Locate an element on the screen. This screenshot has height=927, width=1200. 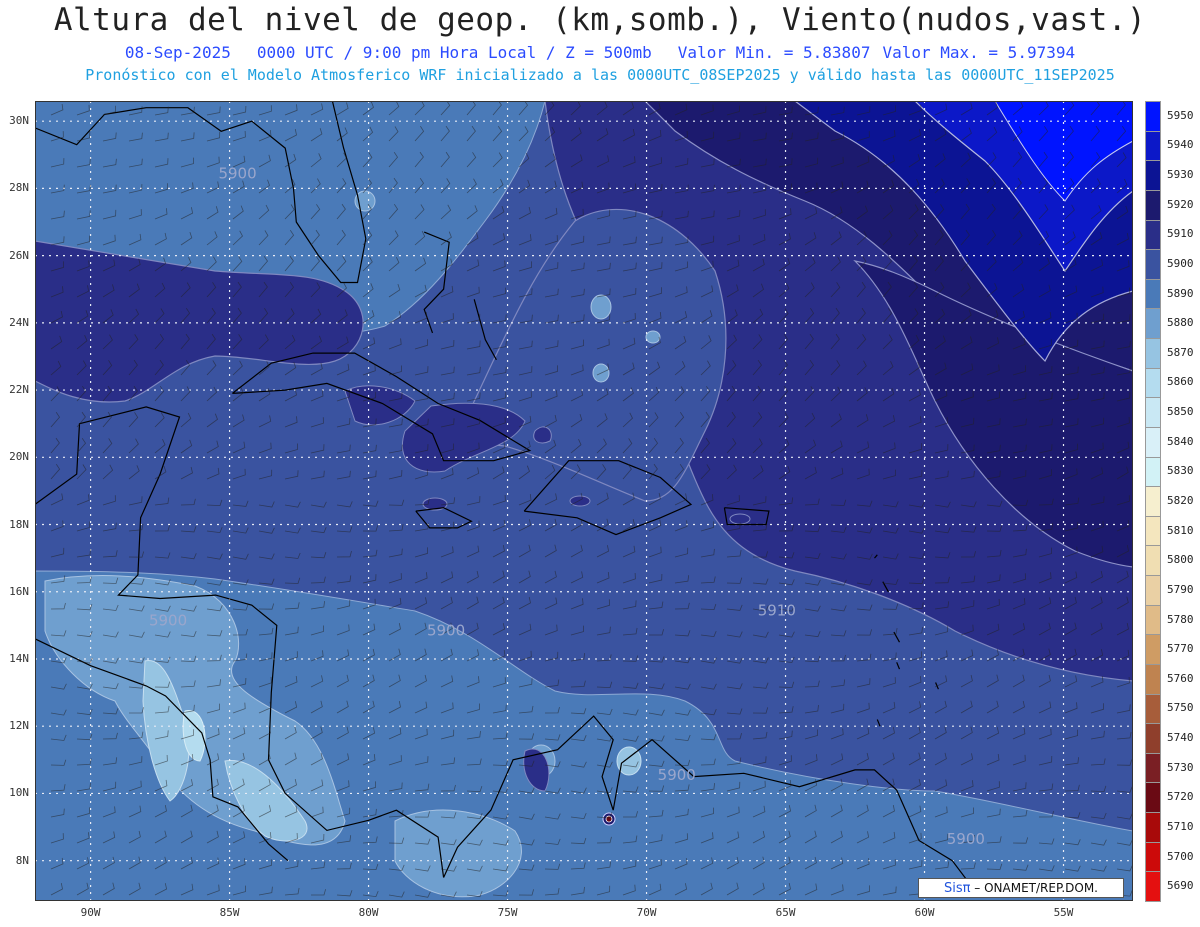
credit-text: – ONAMET/REP.DOM. is located at coordinates (1034, 888).